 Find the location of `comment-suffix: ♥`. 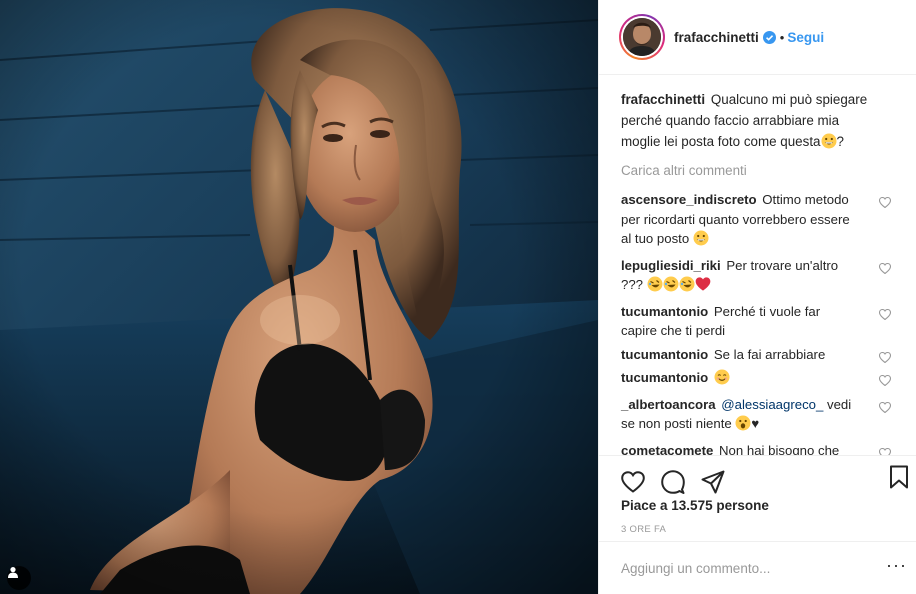

comment-suffix: ♥ is located at coordinates (755, 423).